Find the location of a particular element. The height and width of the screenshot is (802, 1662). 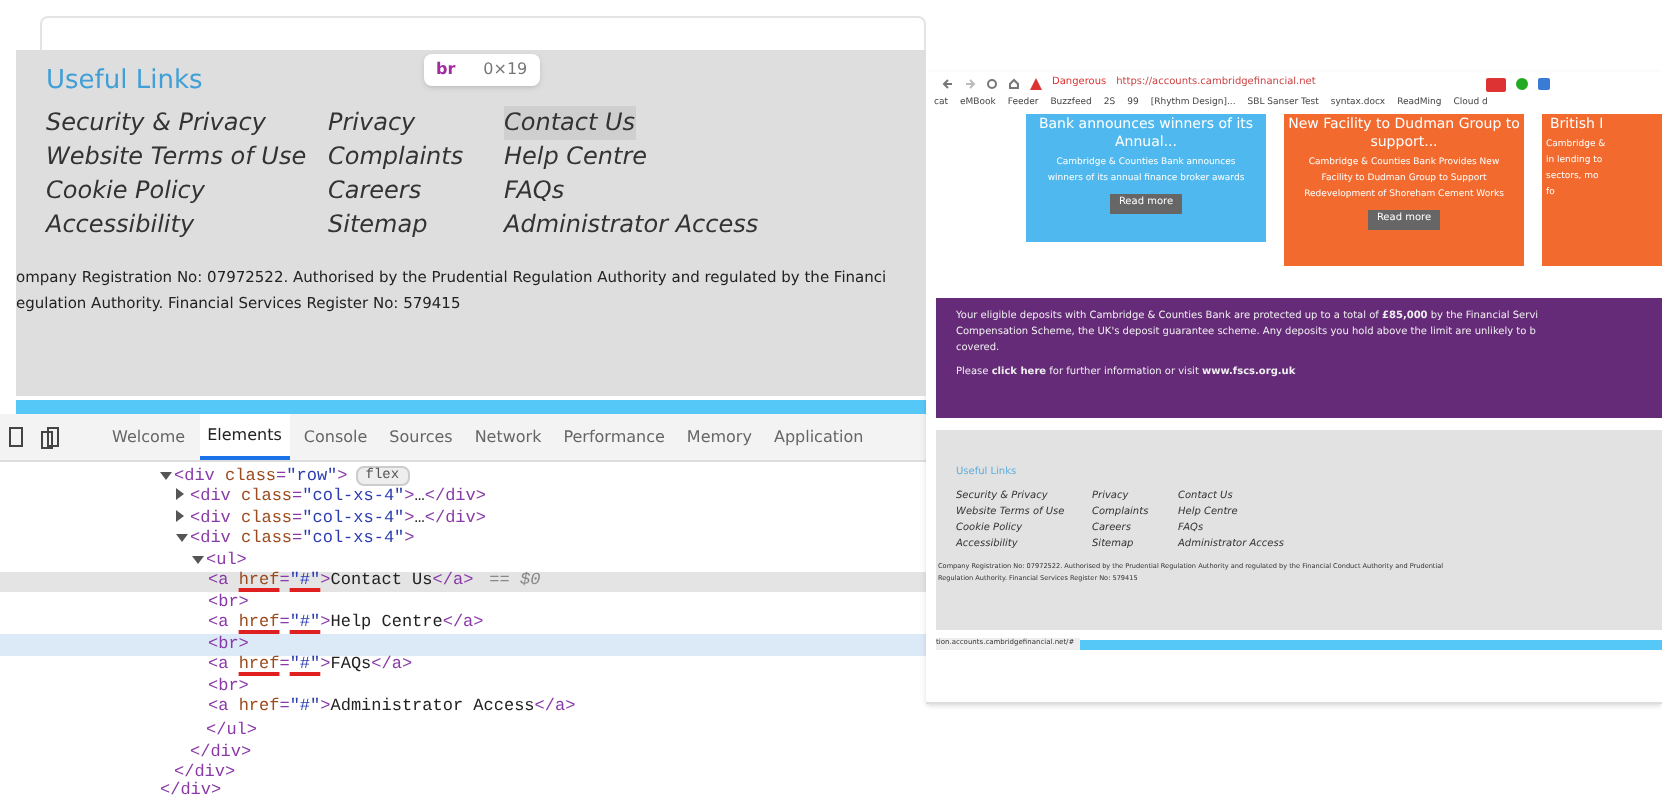

device-icon is located at coordinates (50, 437).